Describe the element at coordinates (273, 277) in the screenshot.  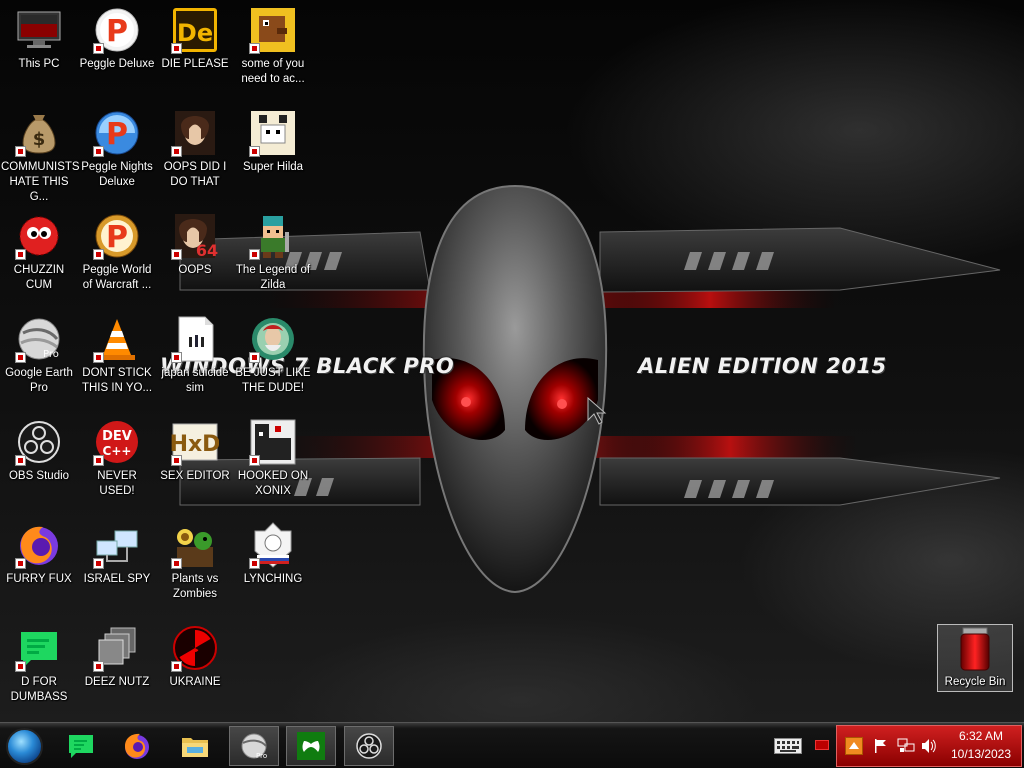
I see `desktop-icon-label: The Legend of Zilda` at that location.